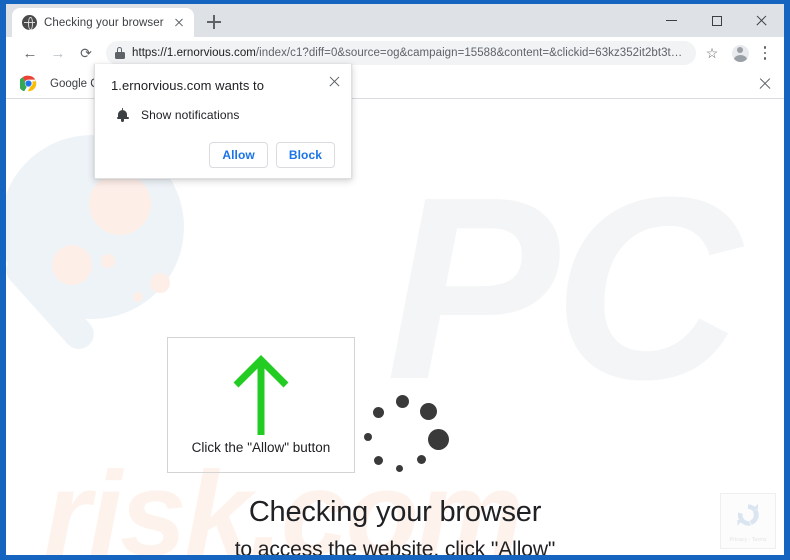  I want to click on close-window-button, so click(761, 20).